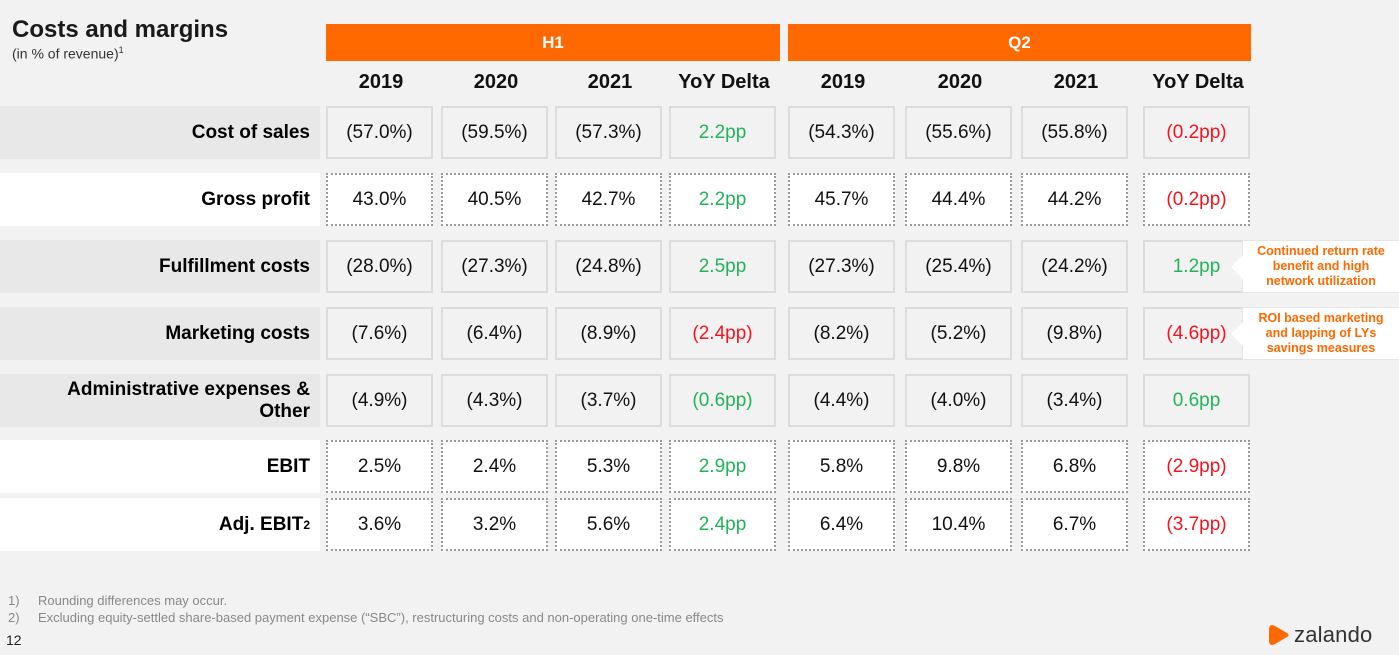  What do you see at coordinates (608, 266) in the screenshot?
I see `table-cell: (24.8%)` at bounding box center [608, 266].